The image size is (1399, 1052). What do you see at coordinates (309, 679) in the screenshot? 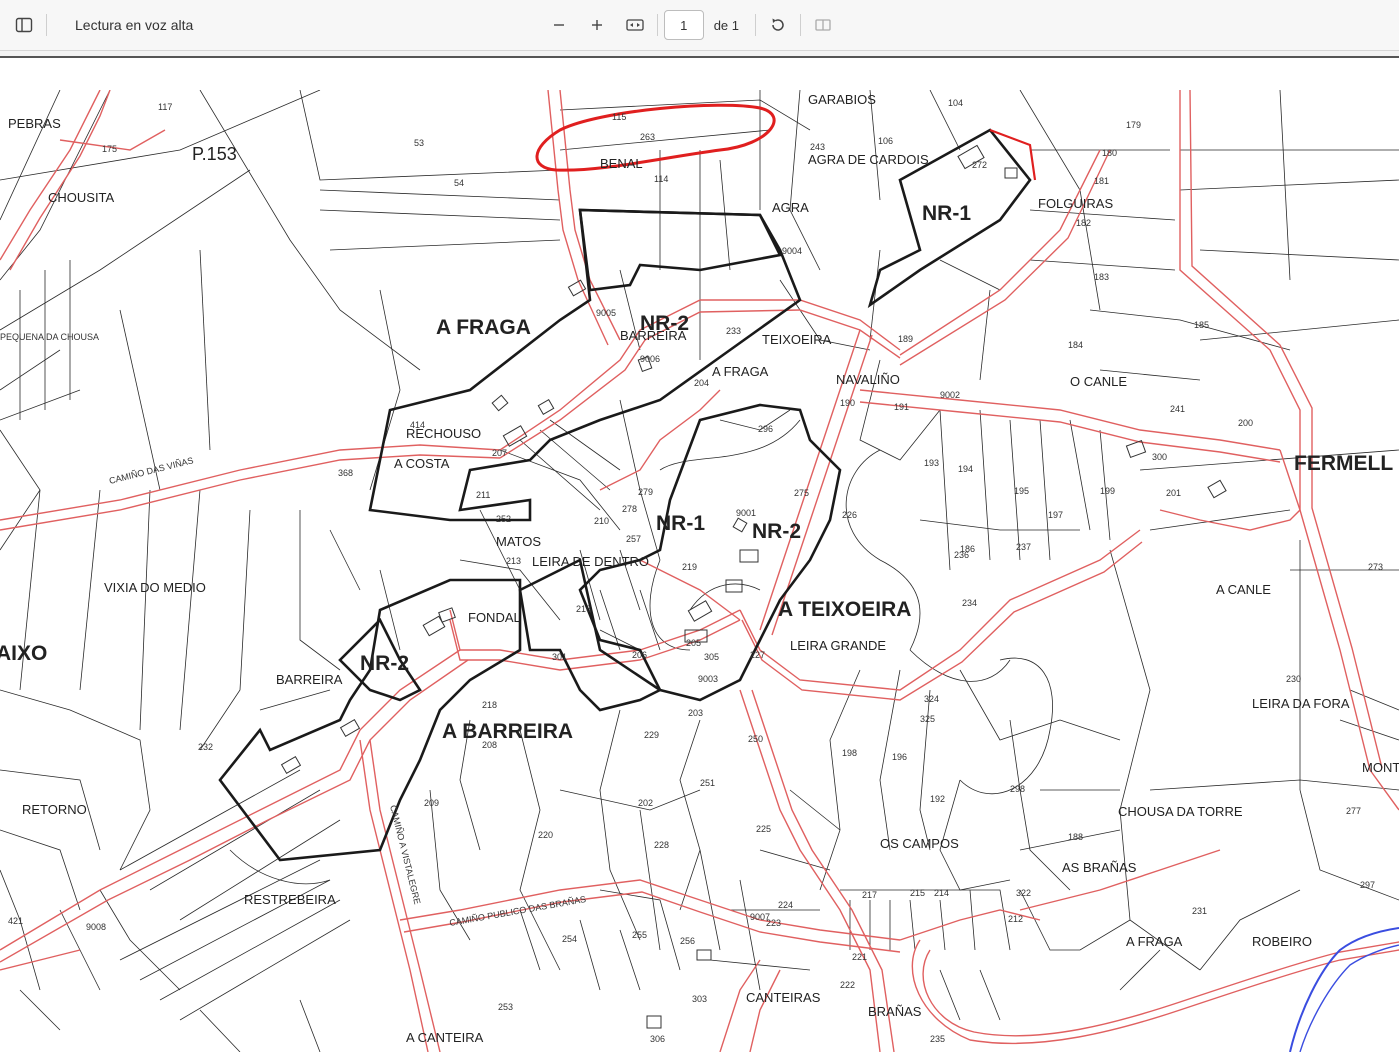
I see `place-label: BARREIRA` at bounding box center [309, 679].